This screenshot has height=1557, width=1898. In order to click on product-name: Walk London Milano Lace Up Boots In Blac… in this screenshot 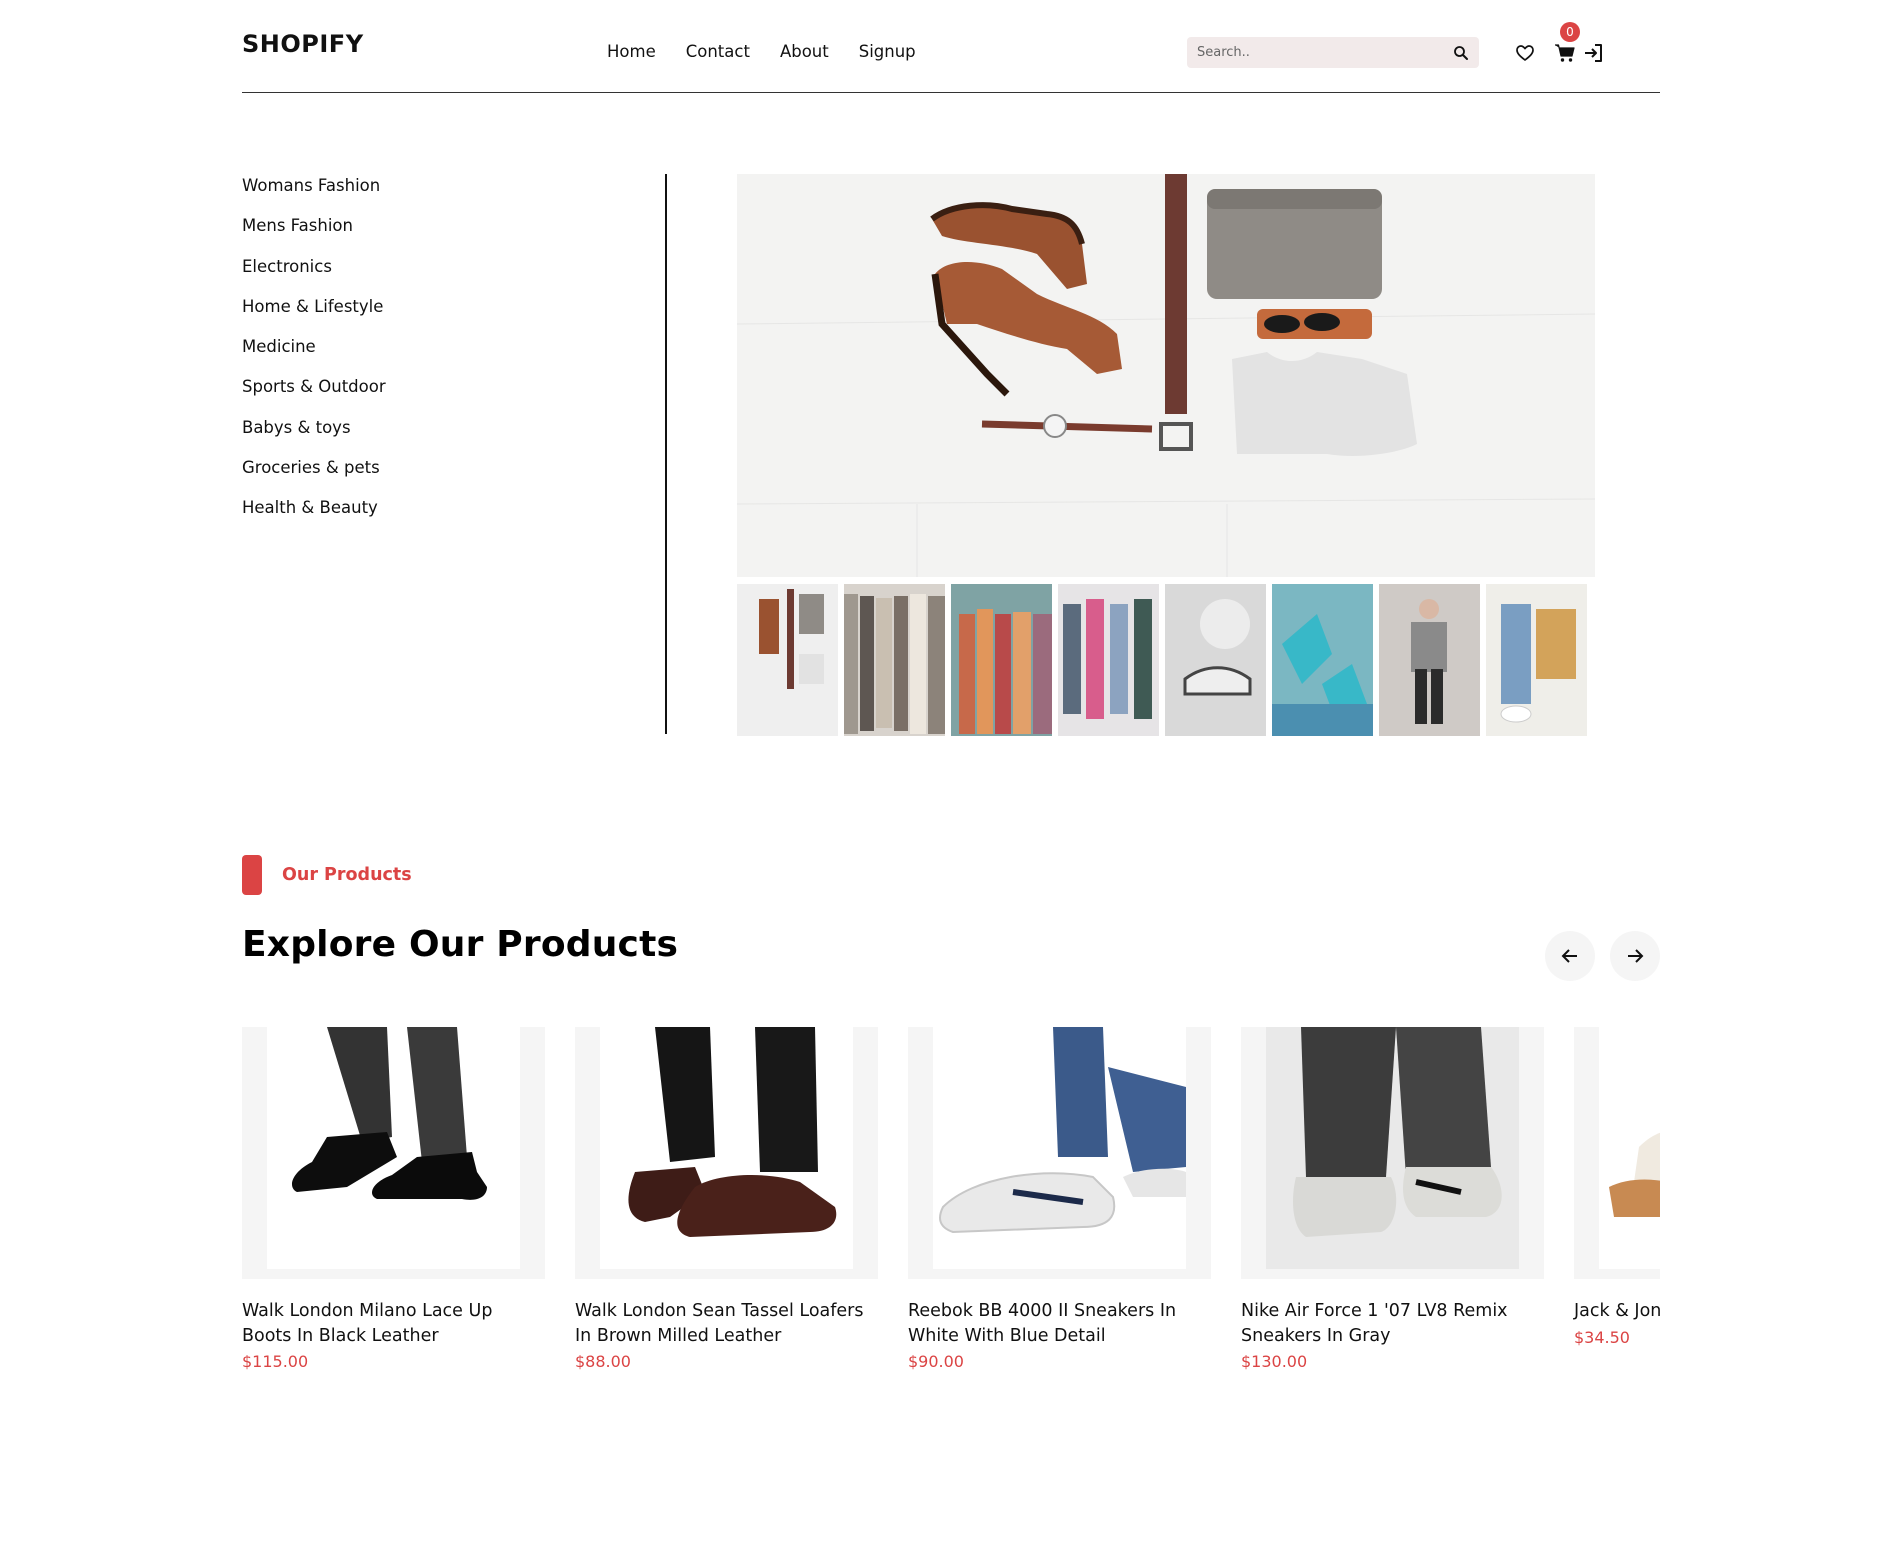, I will do `click(393, 1323)`.